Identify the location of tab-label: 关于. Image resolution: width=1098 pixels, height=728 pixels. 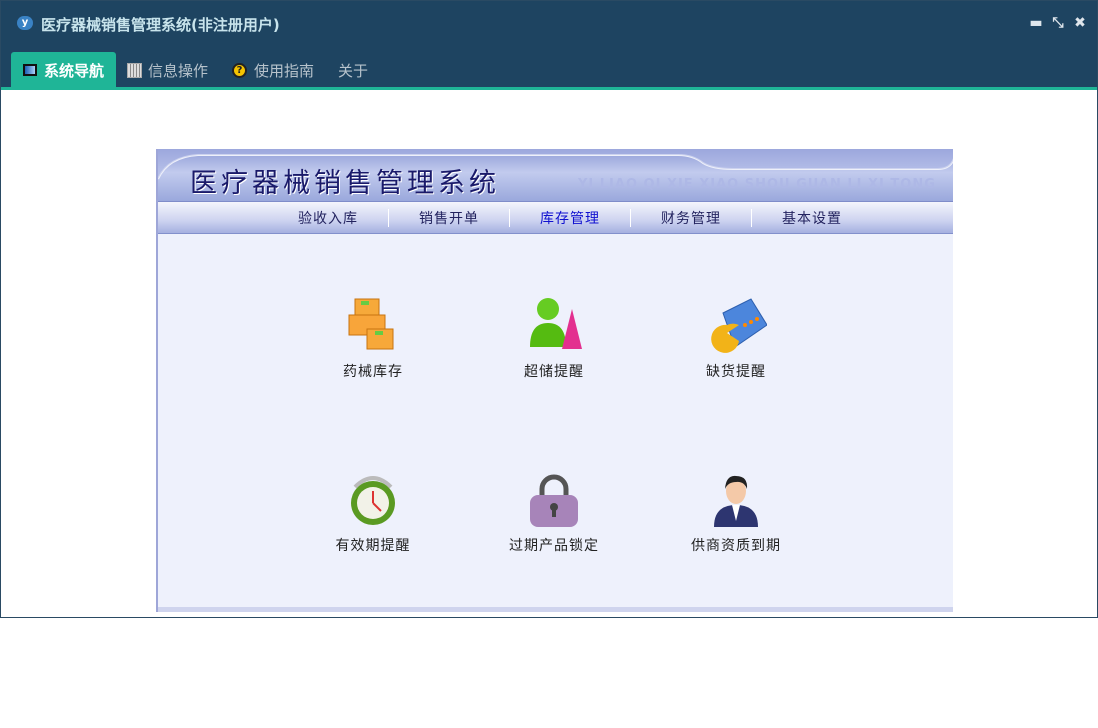
(353, 70).